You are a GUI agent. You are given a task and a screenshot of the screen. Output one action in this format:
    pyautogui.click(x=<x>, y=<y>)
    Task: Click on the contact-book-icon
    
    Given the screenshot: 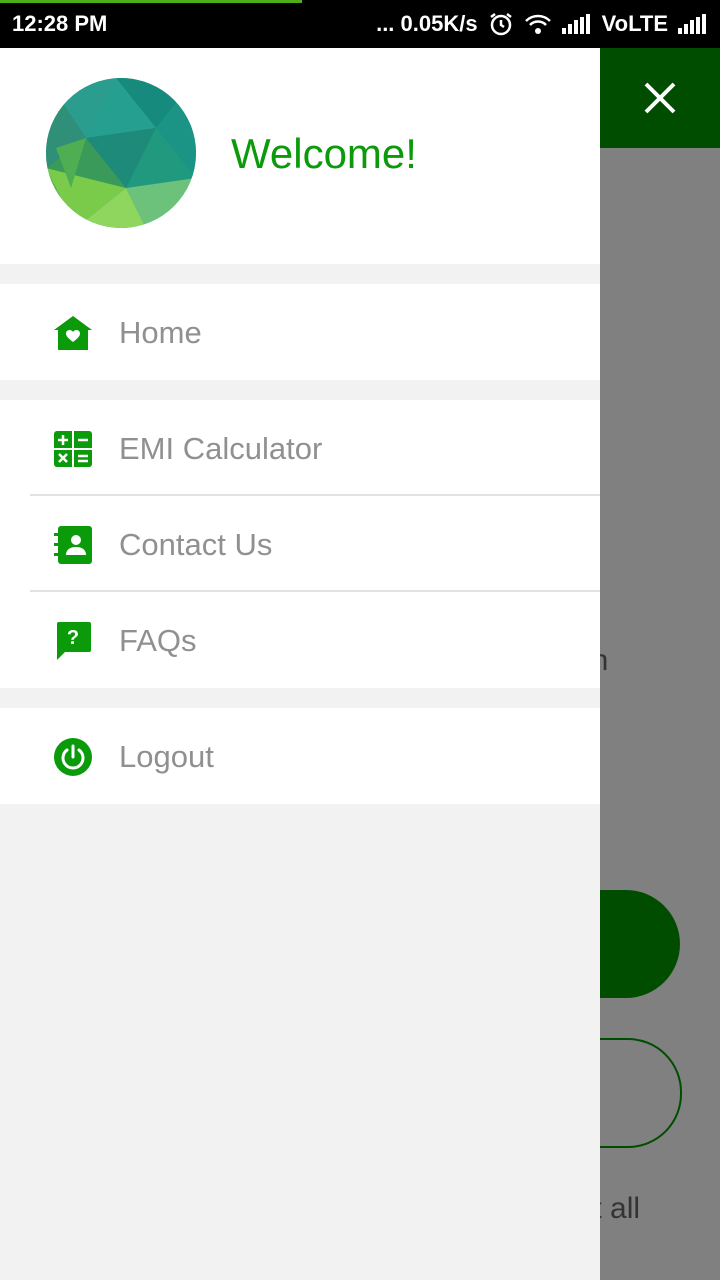 What is the action you would take?
    pyautogui.click(x=73, y=545)
    